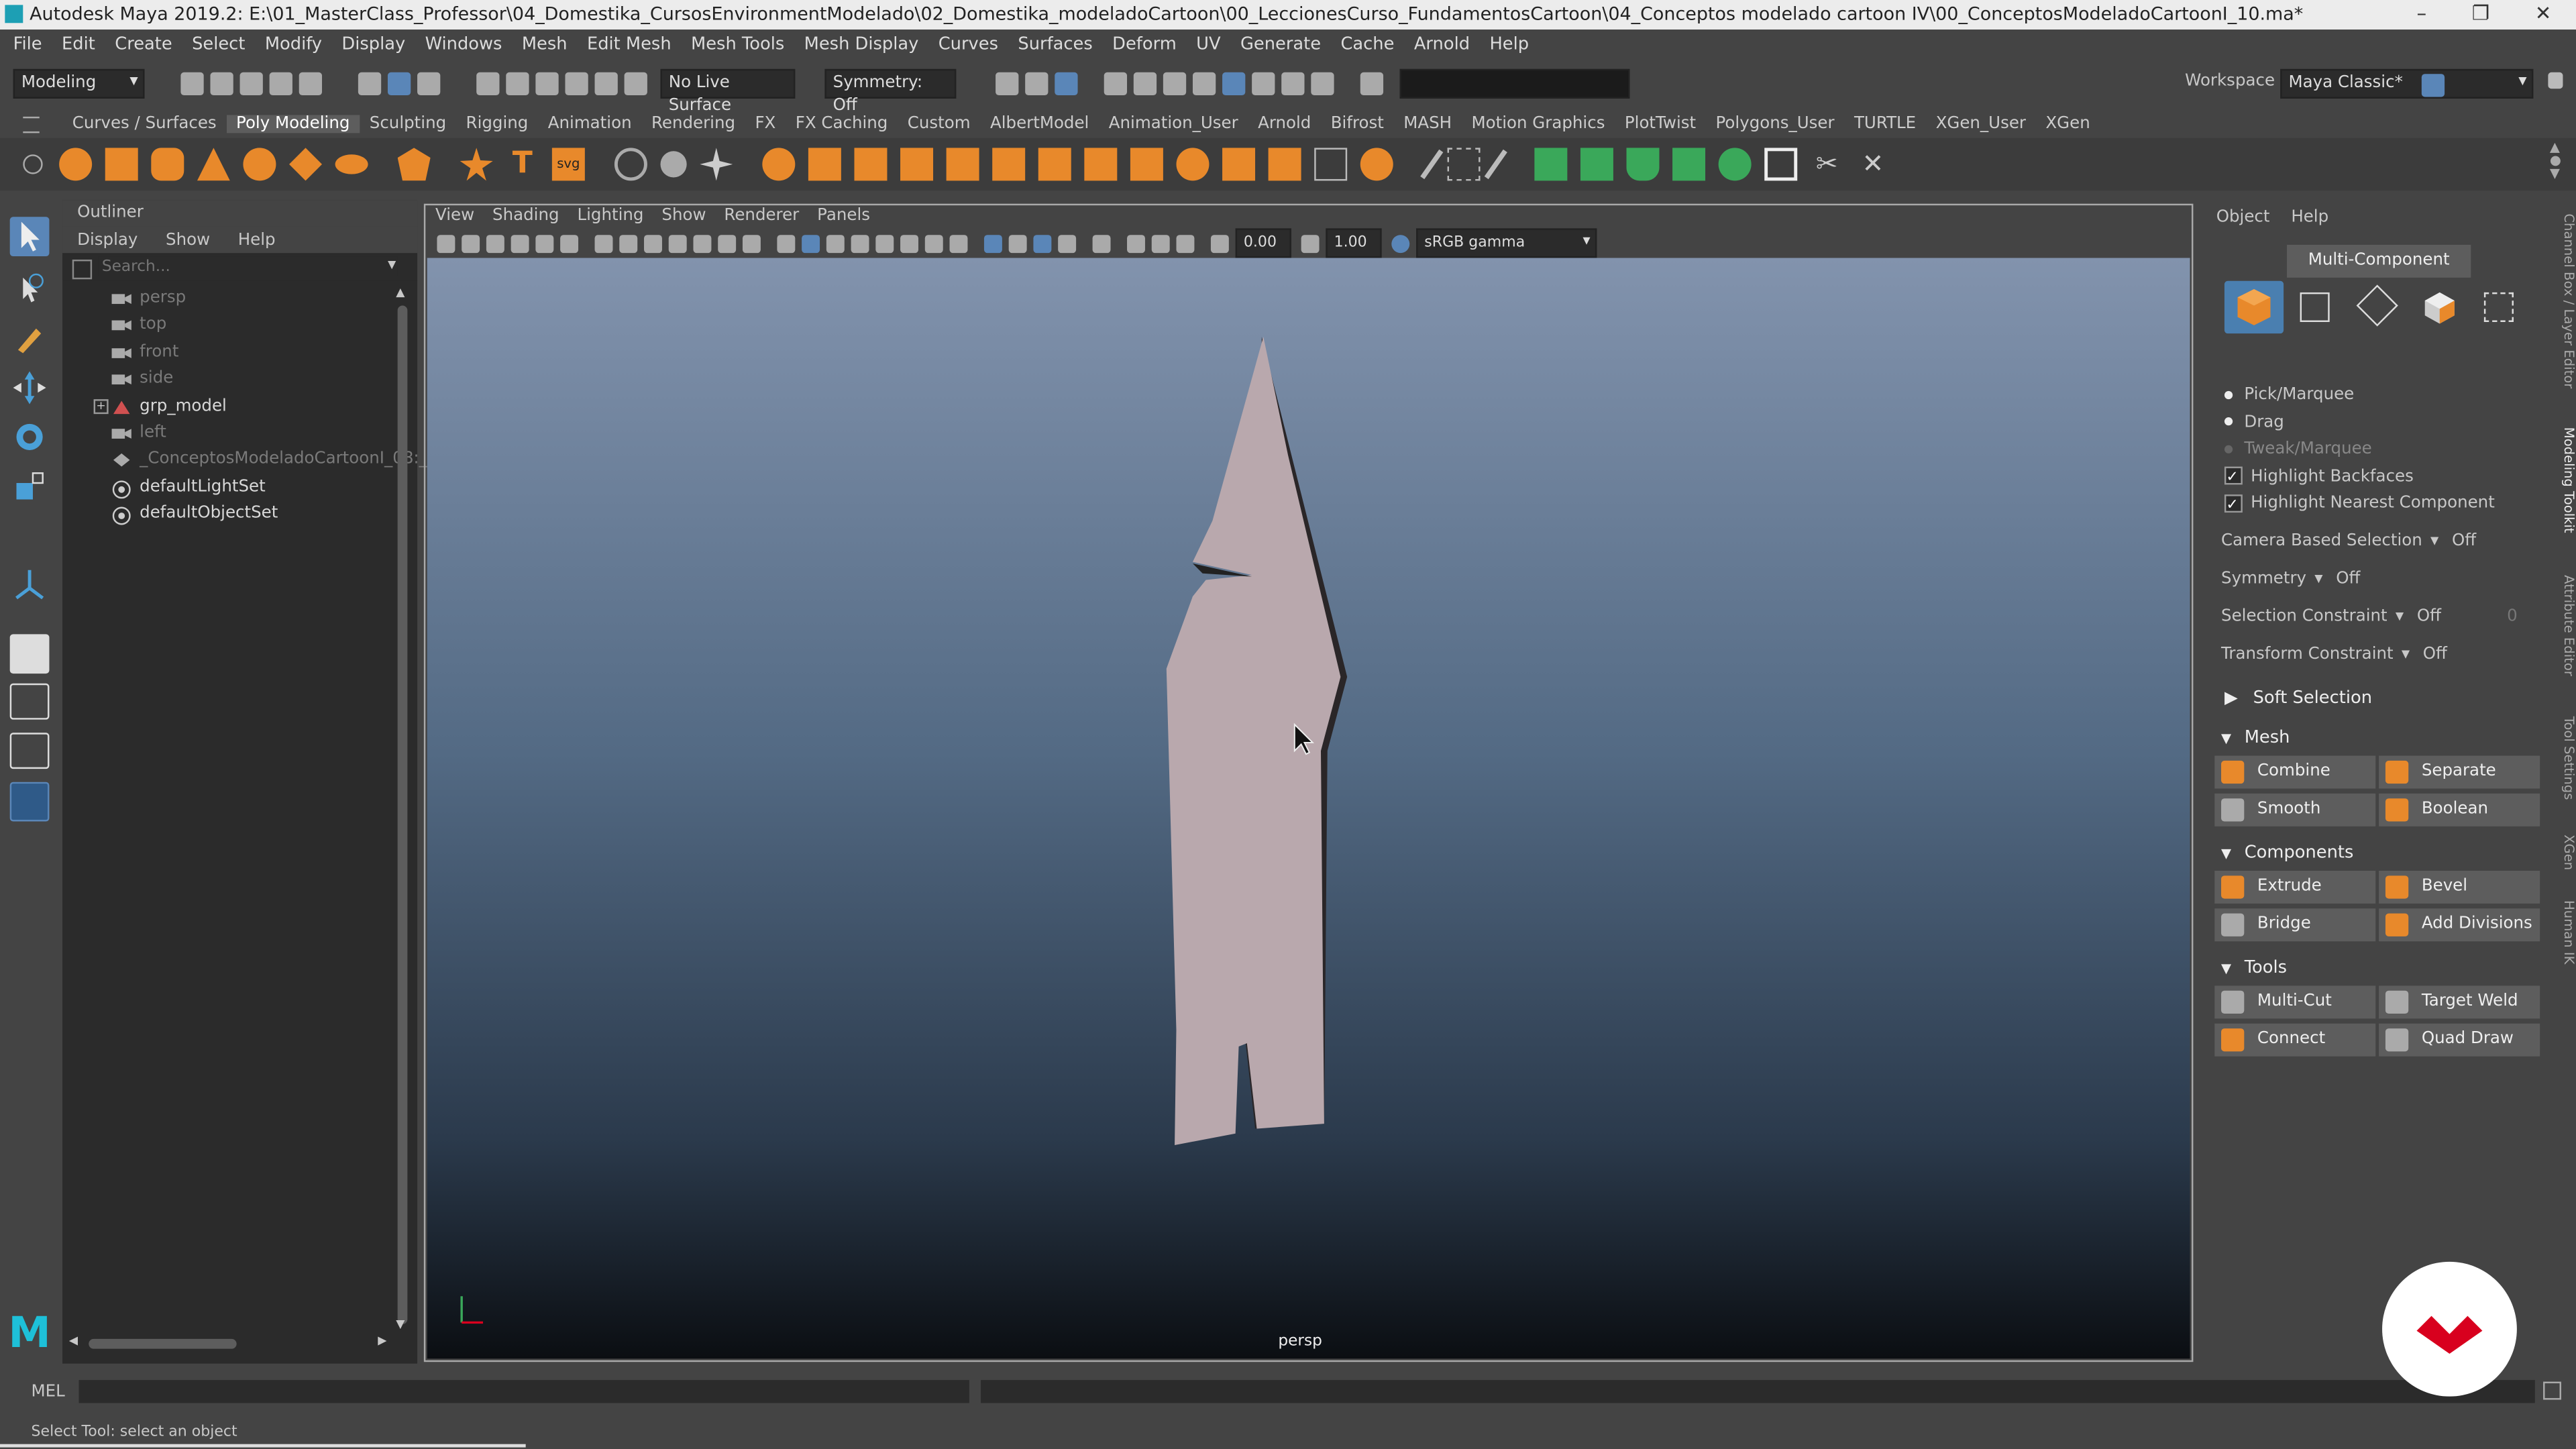 This screenshot has height=1449, width=2576. I want to click on shelf-tab-xgen-user: XGen_User, so click(1981, 124).